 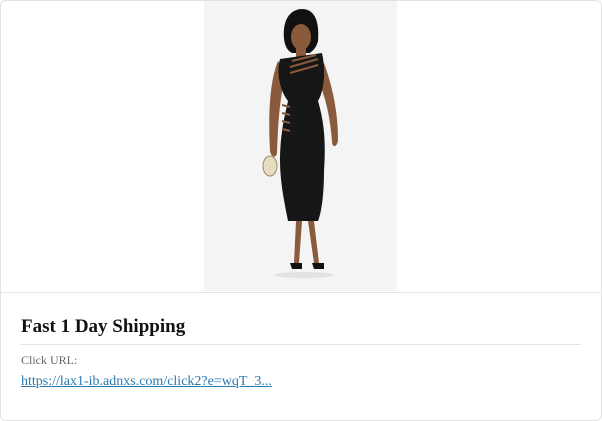 What do you see at coordinates (49, 360) in the screenshot?
I see `click-url-label: Click URL:` at bounding box center [49, 360].